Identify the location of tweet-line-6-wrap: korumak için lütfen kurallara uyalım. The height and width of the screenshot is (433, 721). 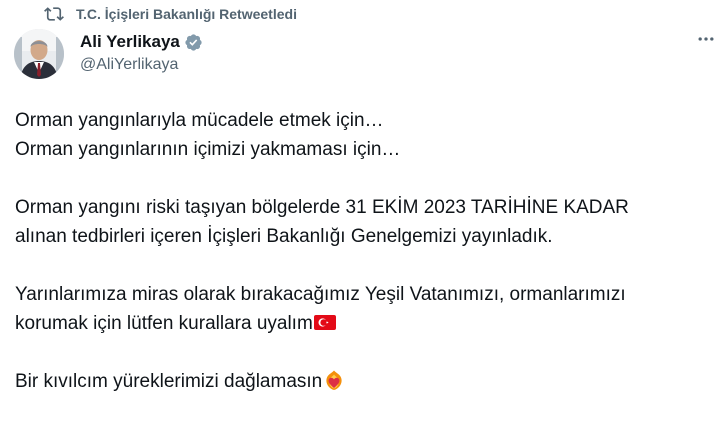
(365, 323).